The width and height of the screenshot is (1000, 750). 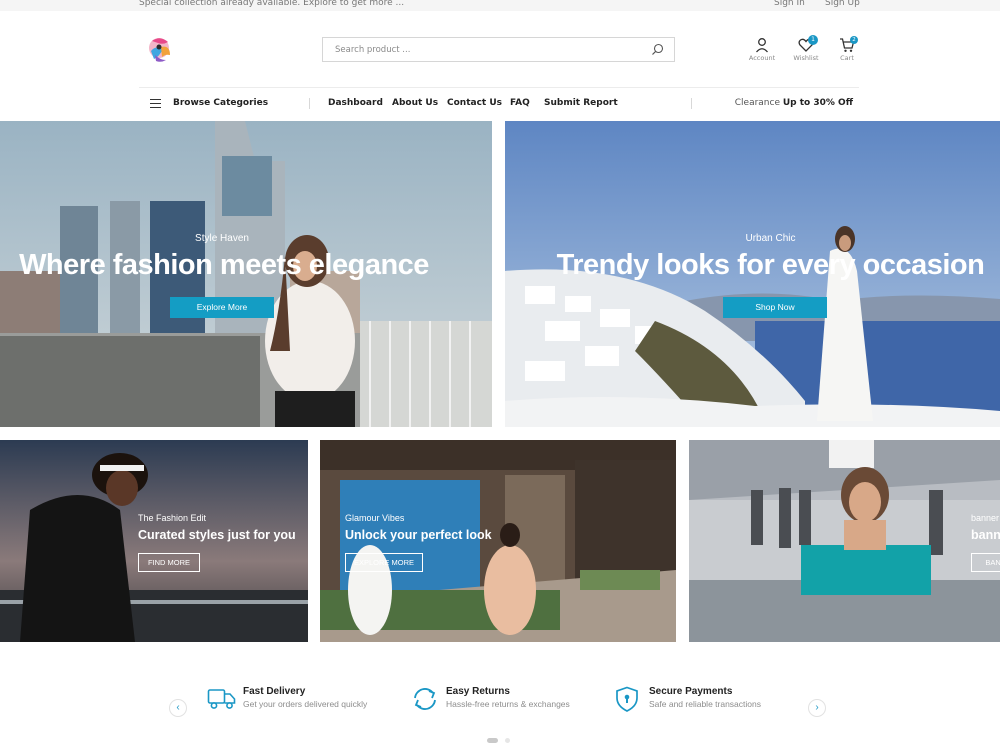 I want to click on menu-icon, so click(x=155, y=104).